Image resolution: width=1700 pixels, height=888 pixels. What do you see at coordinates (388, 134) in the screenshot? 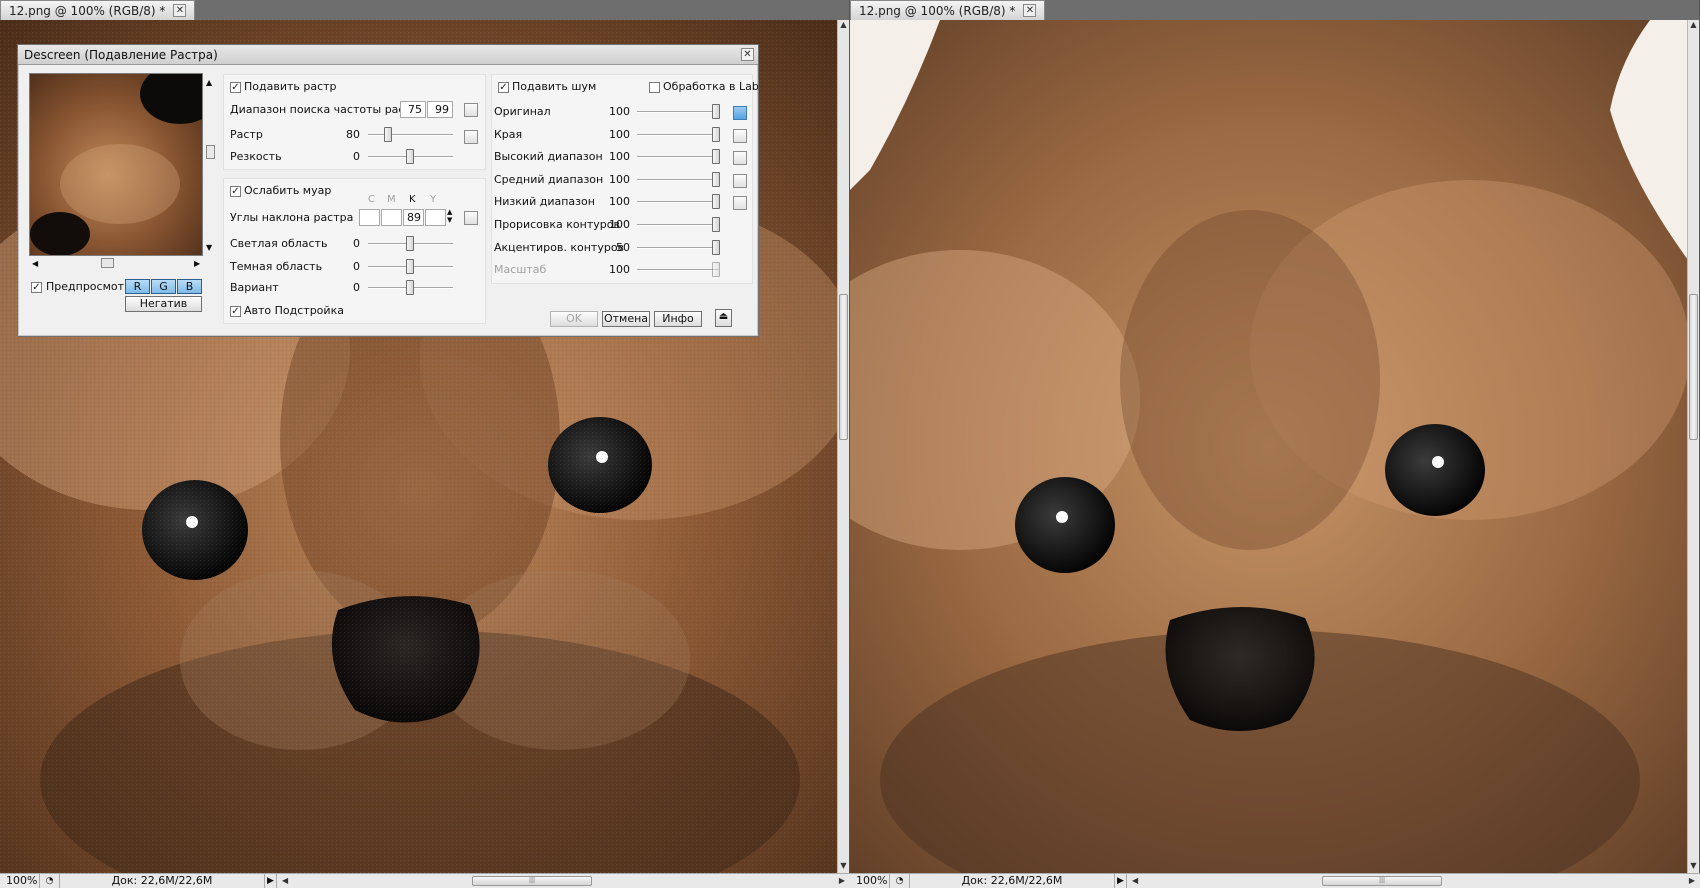
I see `raster-slider-handle` at bounding box center [388, 134].